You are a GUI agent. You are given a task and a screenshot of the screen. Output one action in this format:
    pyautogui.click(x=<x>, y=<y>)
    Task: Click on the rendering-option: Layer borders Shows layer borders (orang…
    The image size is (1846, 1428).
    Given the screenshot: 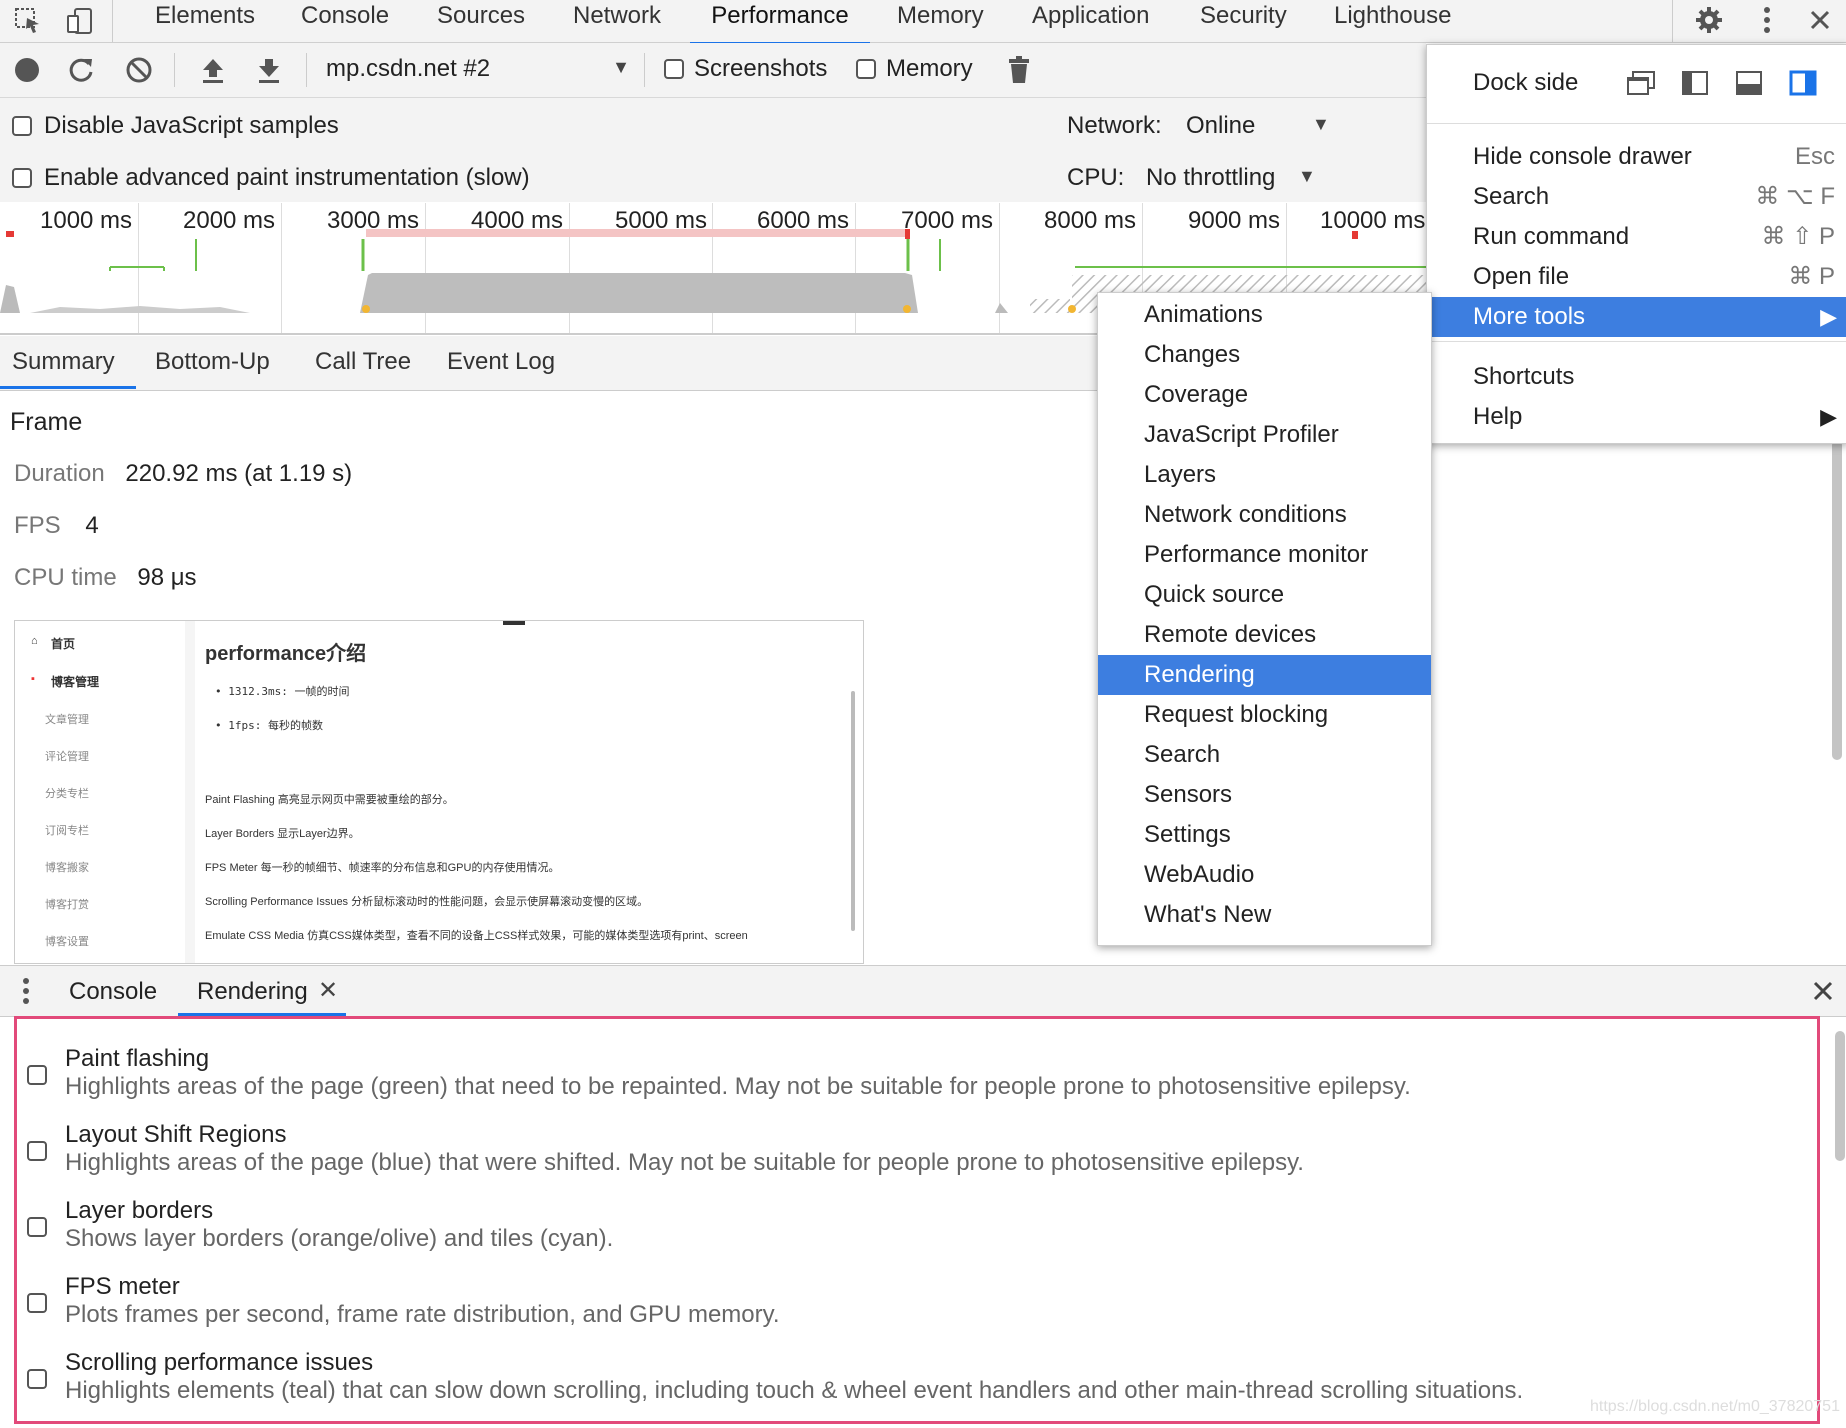 What is the action you would take?
    pyautogui.click(x=877, y=1225)
    